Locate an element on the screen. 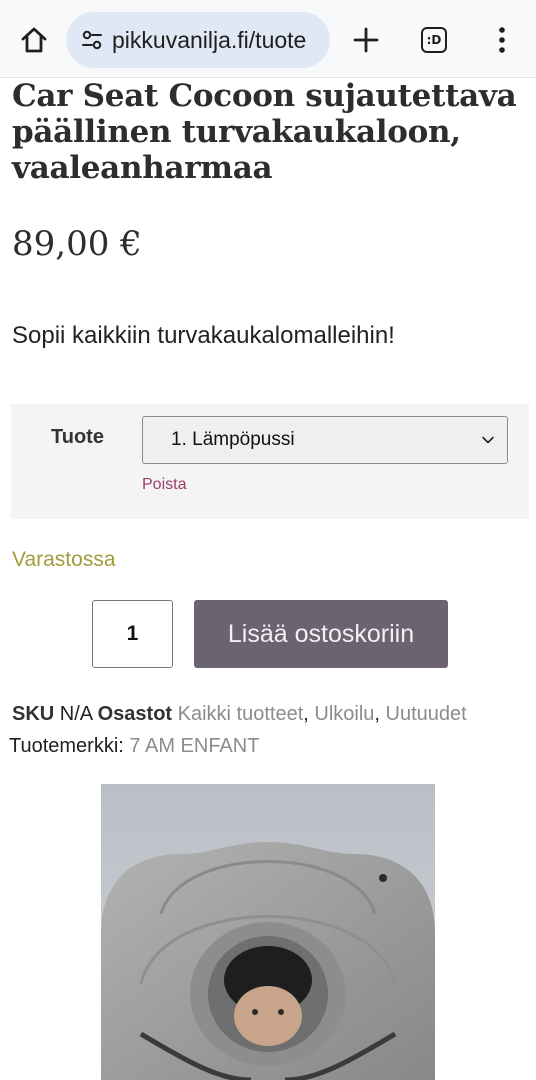  tab-switcher-button: :D is located at coordinates (434, 40).